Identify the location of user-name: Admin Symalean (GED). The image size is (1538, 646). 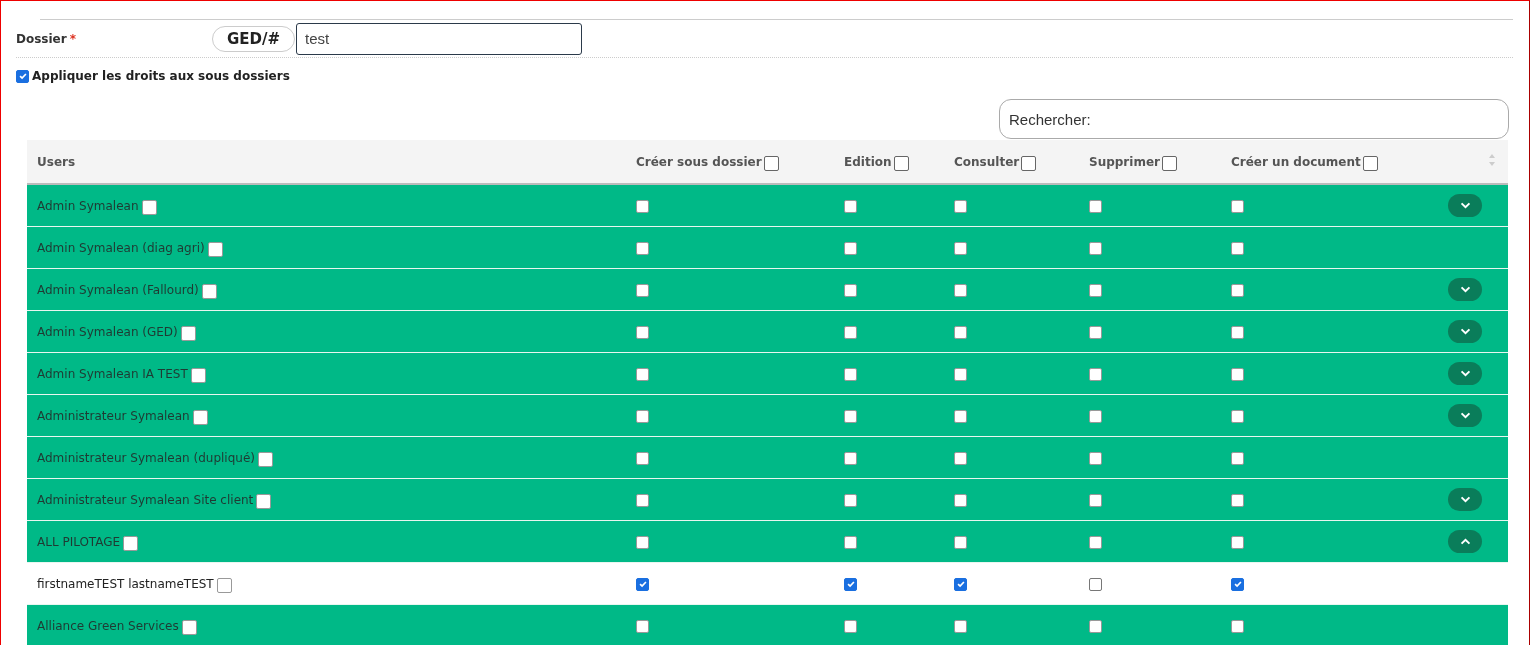
(107, 331).